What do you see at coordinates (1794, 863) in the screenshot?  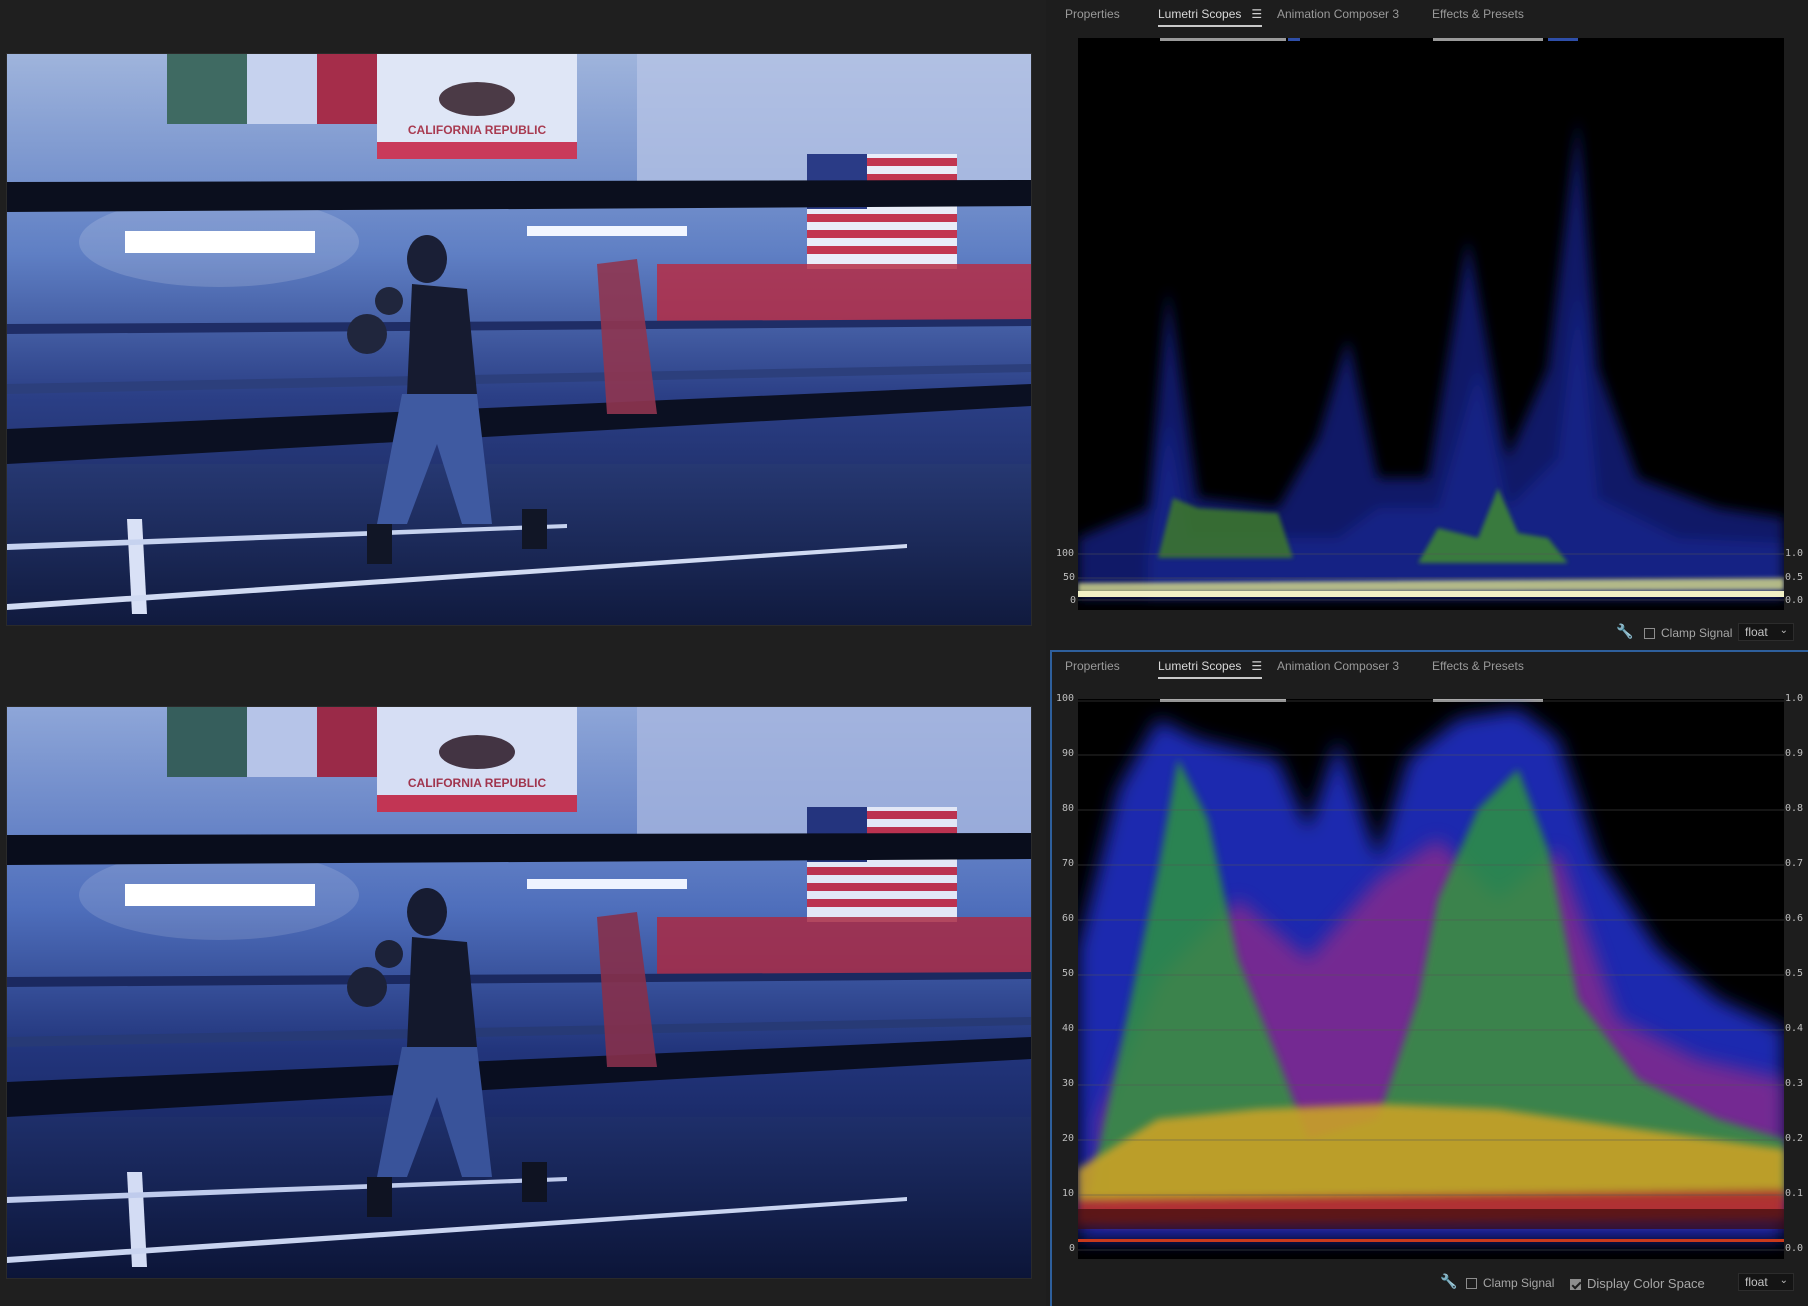 I see `scale-label-right: 0.7` at bounding box center [1794, 863].